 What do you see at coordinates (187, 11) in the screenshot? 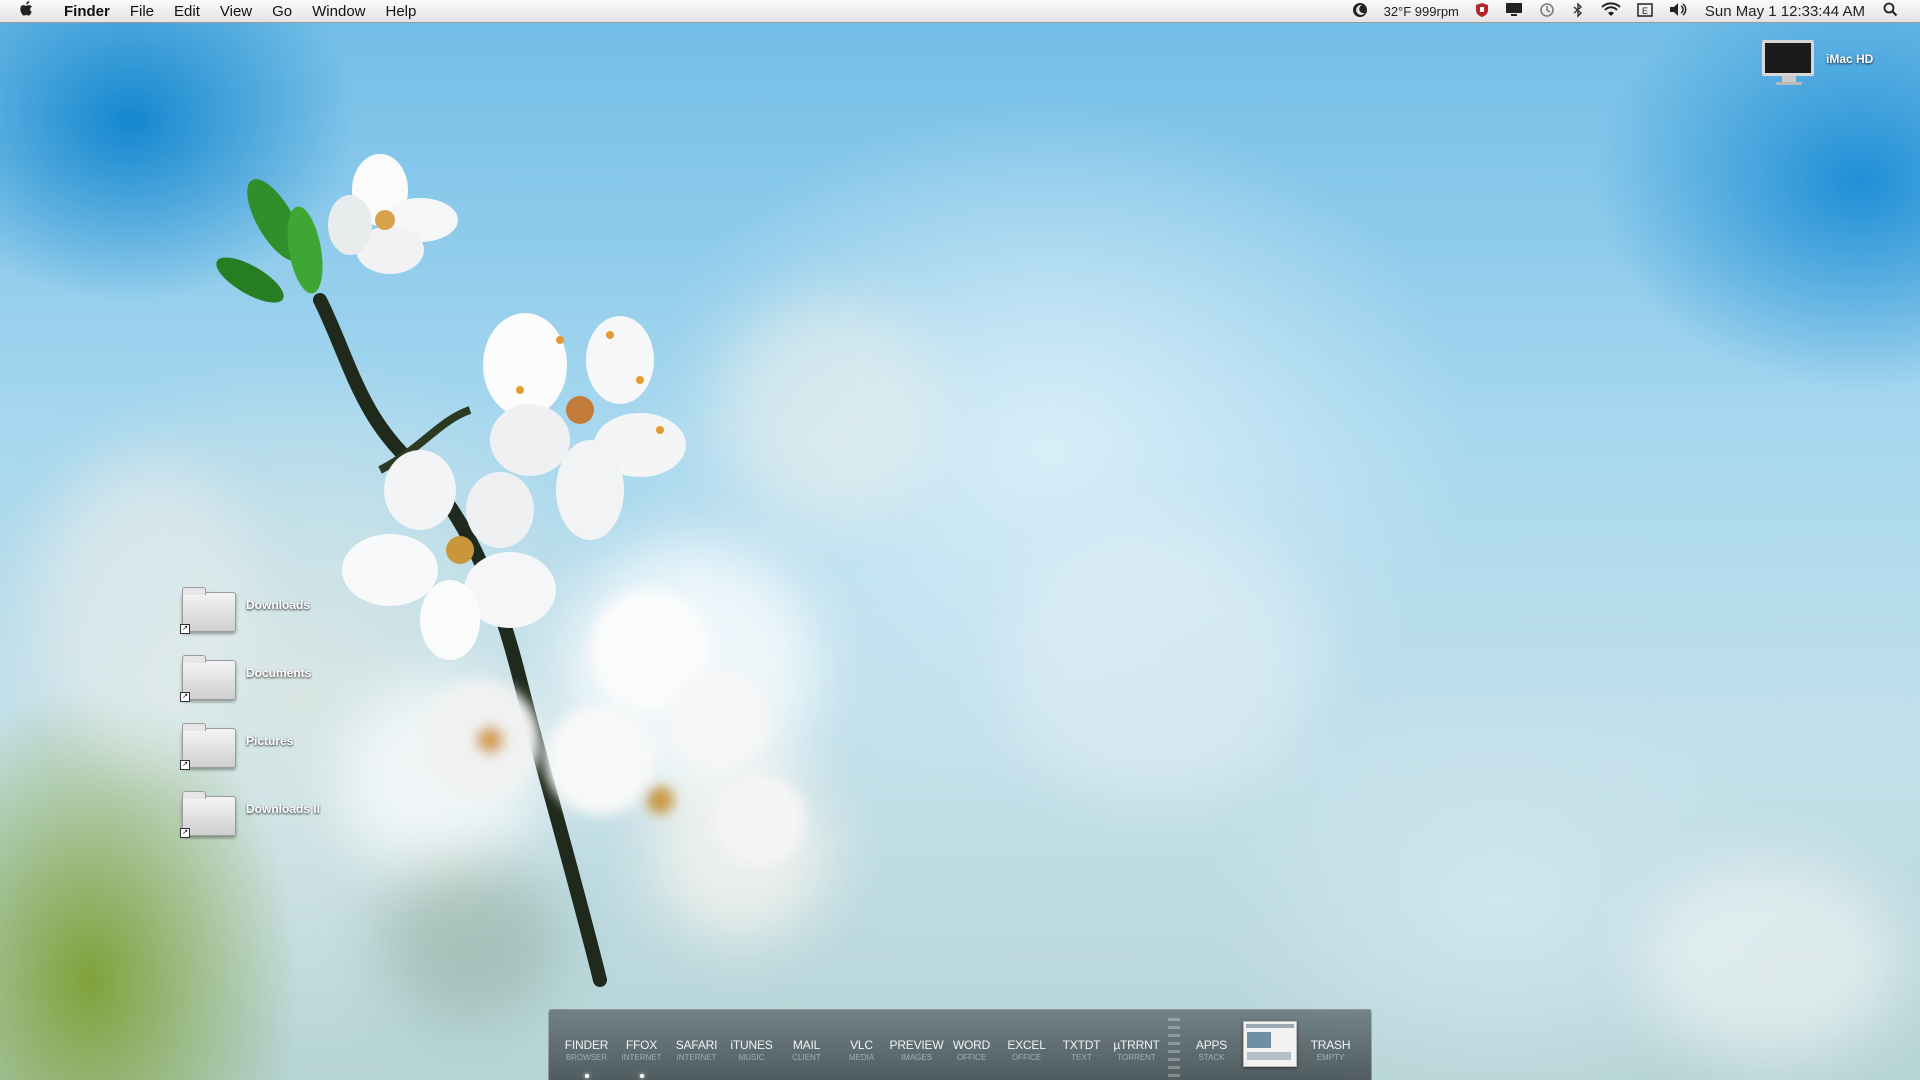
I see `menu-edit: Edit` at bounding box center [187, 11].